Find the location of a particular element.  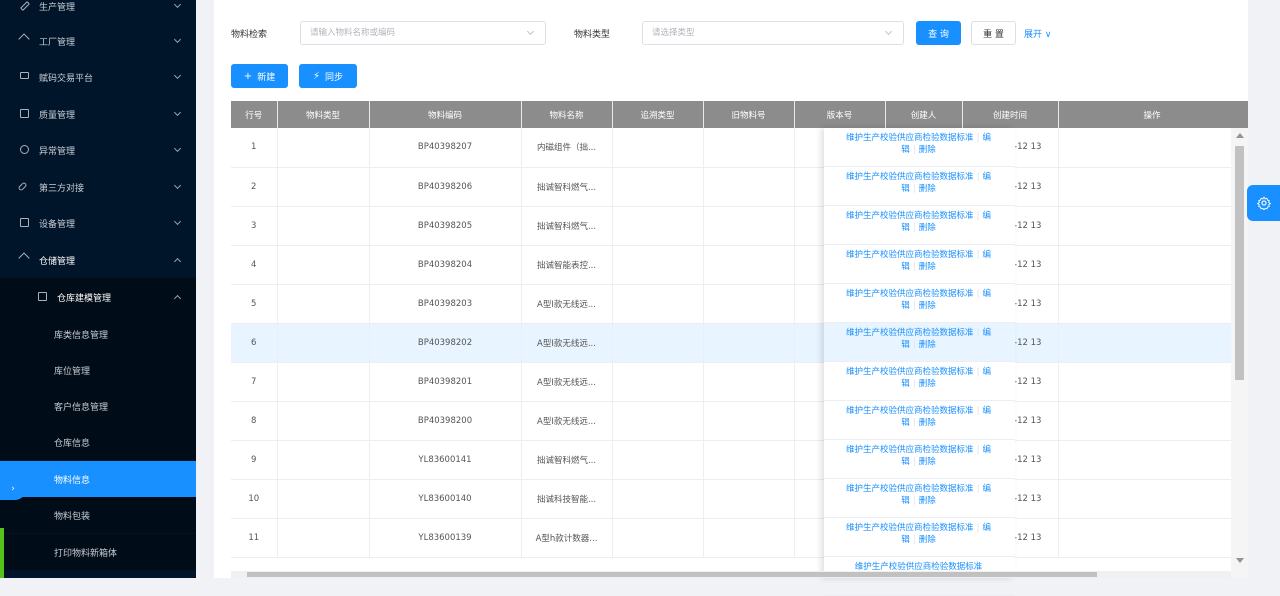

submenu-warehouse-modeling: 仓库建模管理 is located at coordinates (98, 297).